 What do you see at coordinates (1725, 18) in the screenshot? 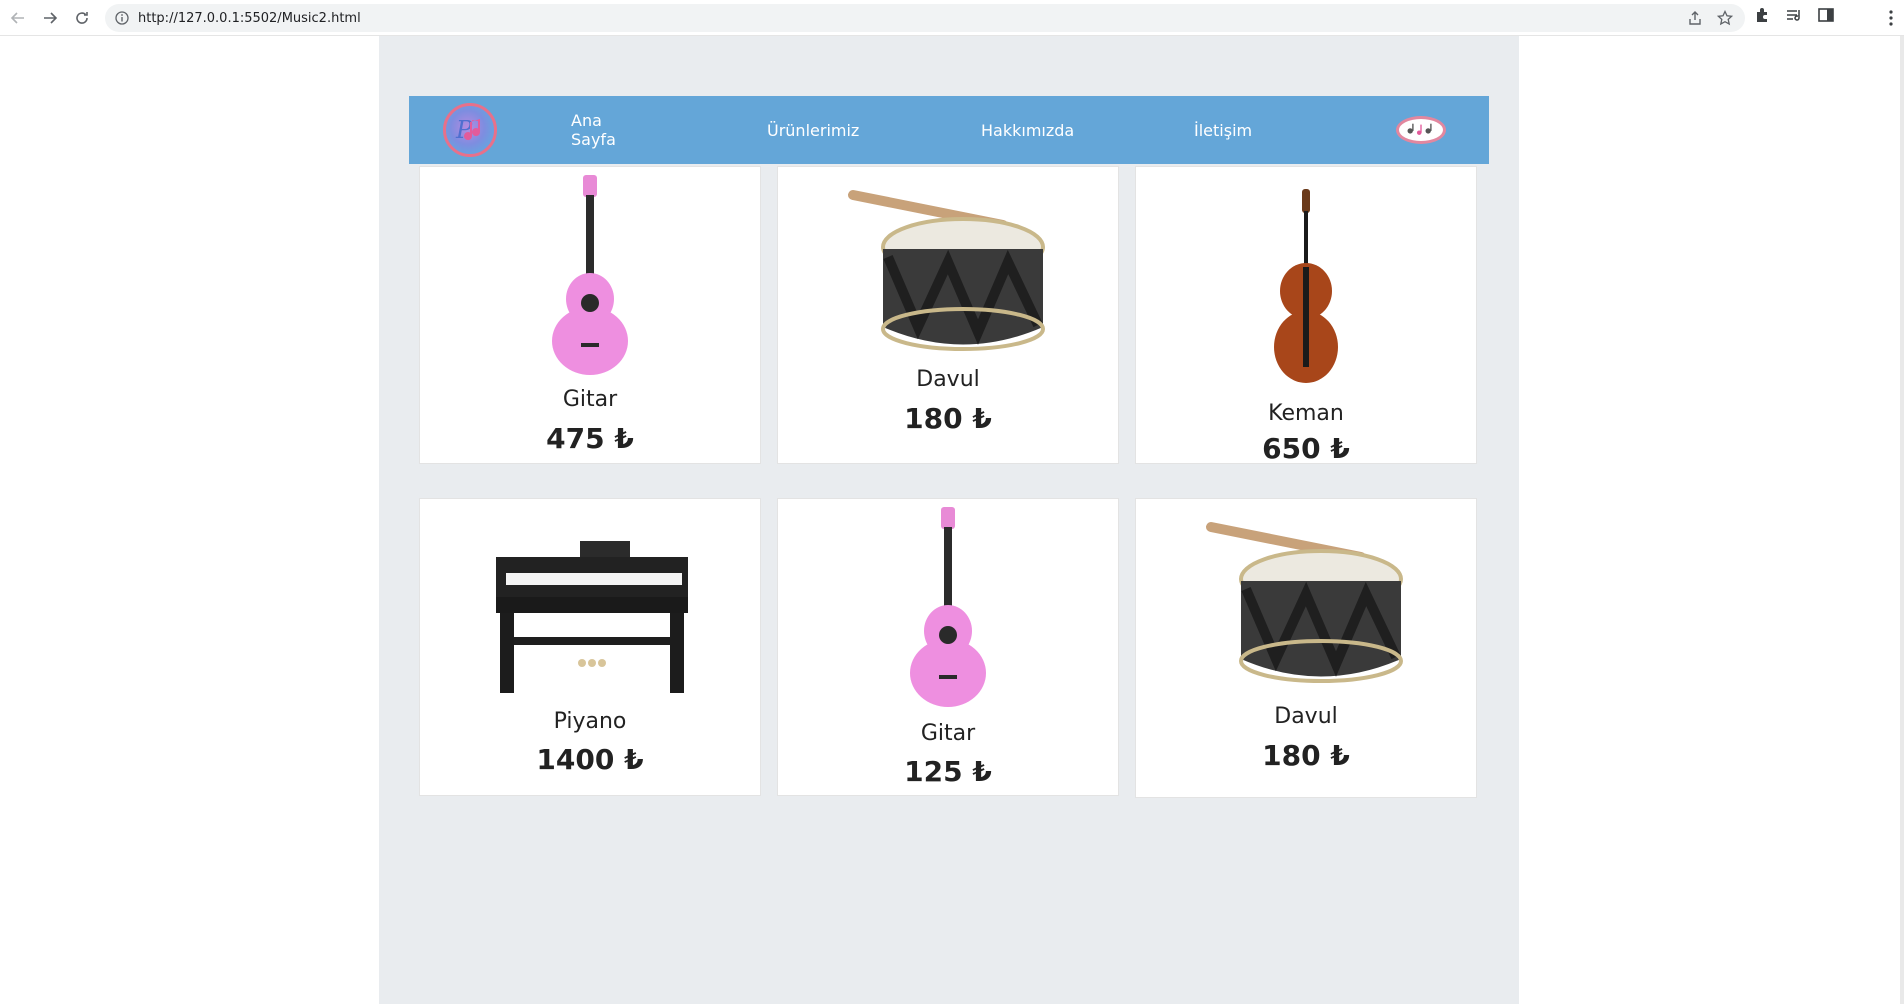
I see `bookmark-star-icon` at bounding box center [1725, 18].